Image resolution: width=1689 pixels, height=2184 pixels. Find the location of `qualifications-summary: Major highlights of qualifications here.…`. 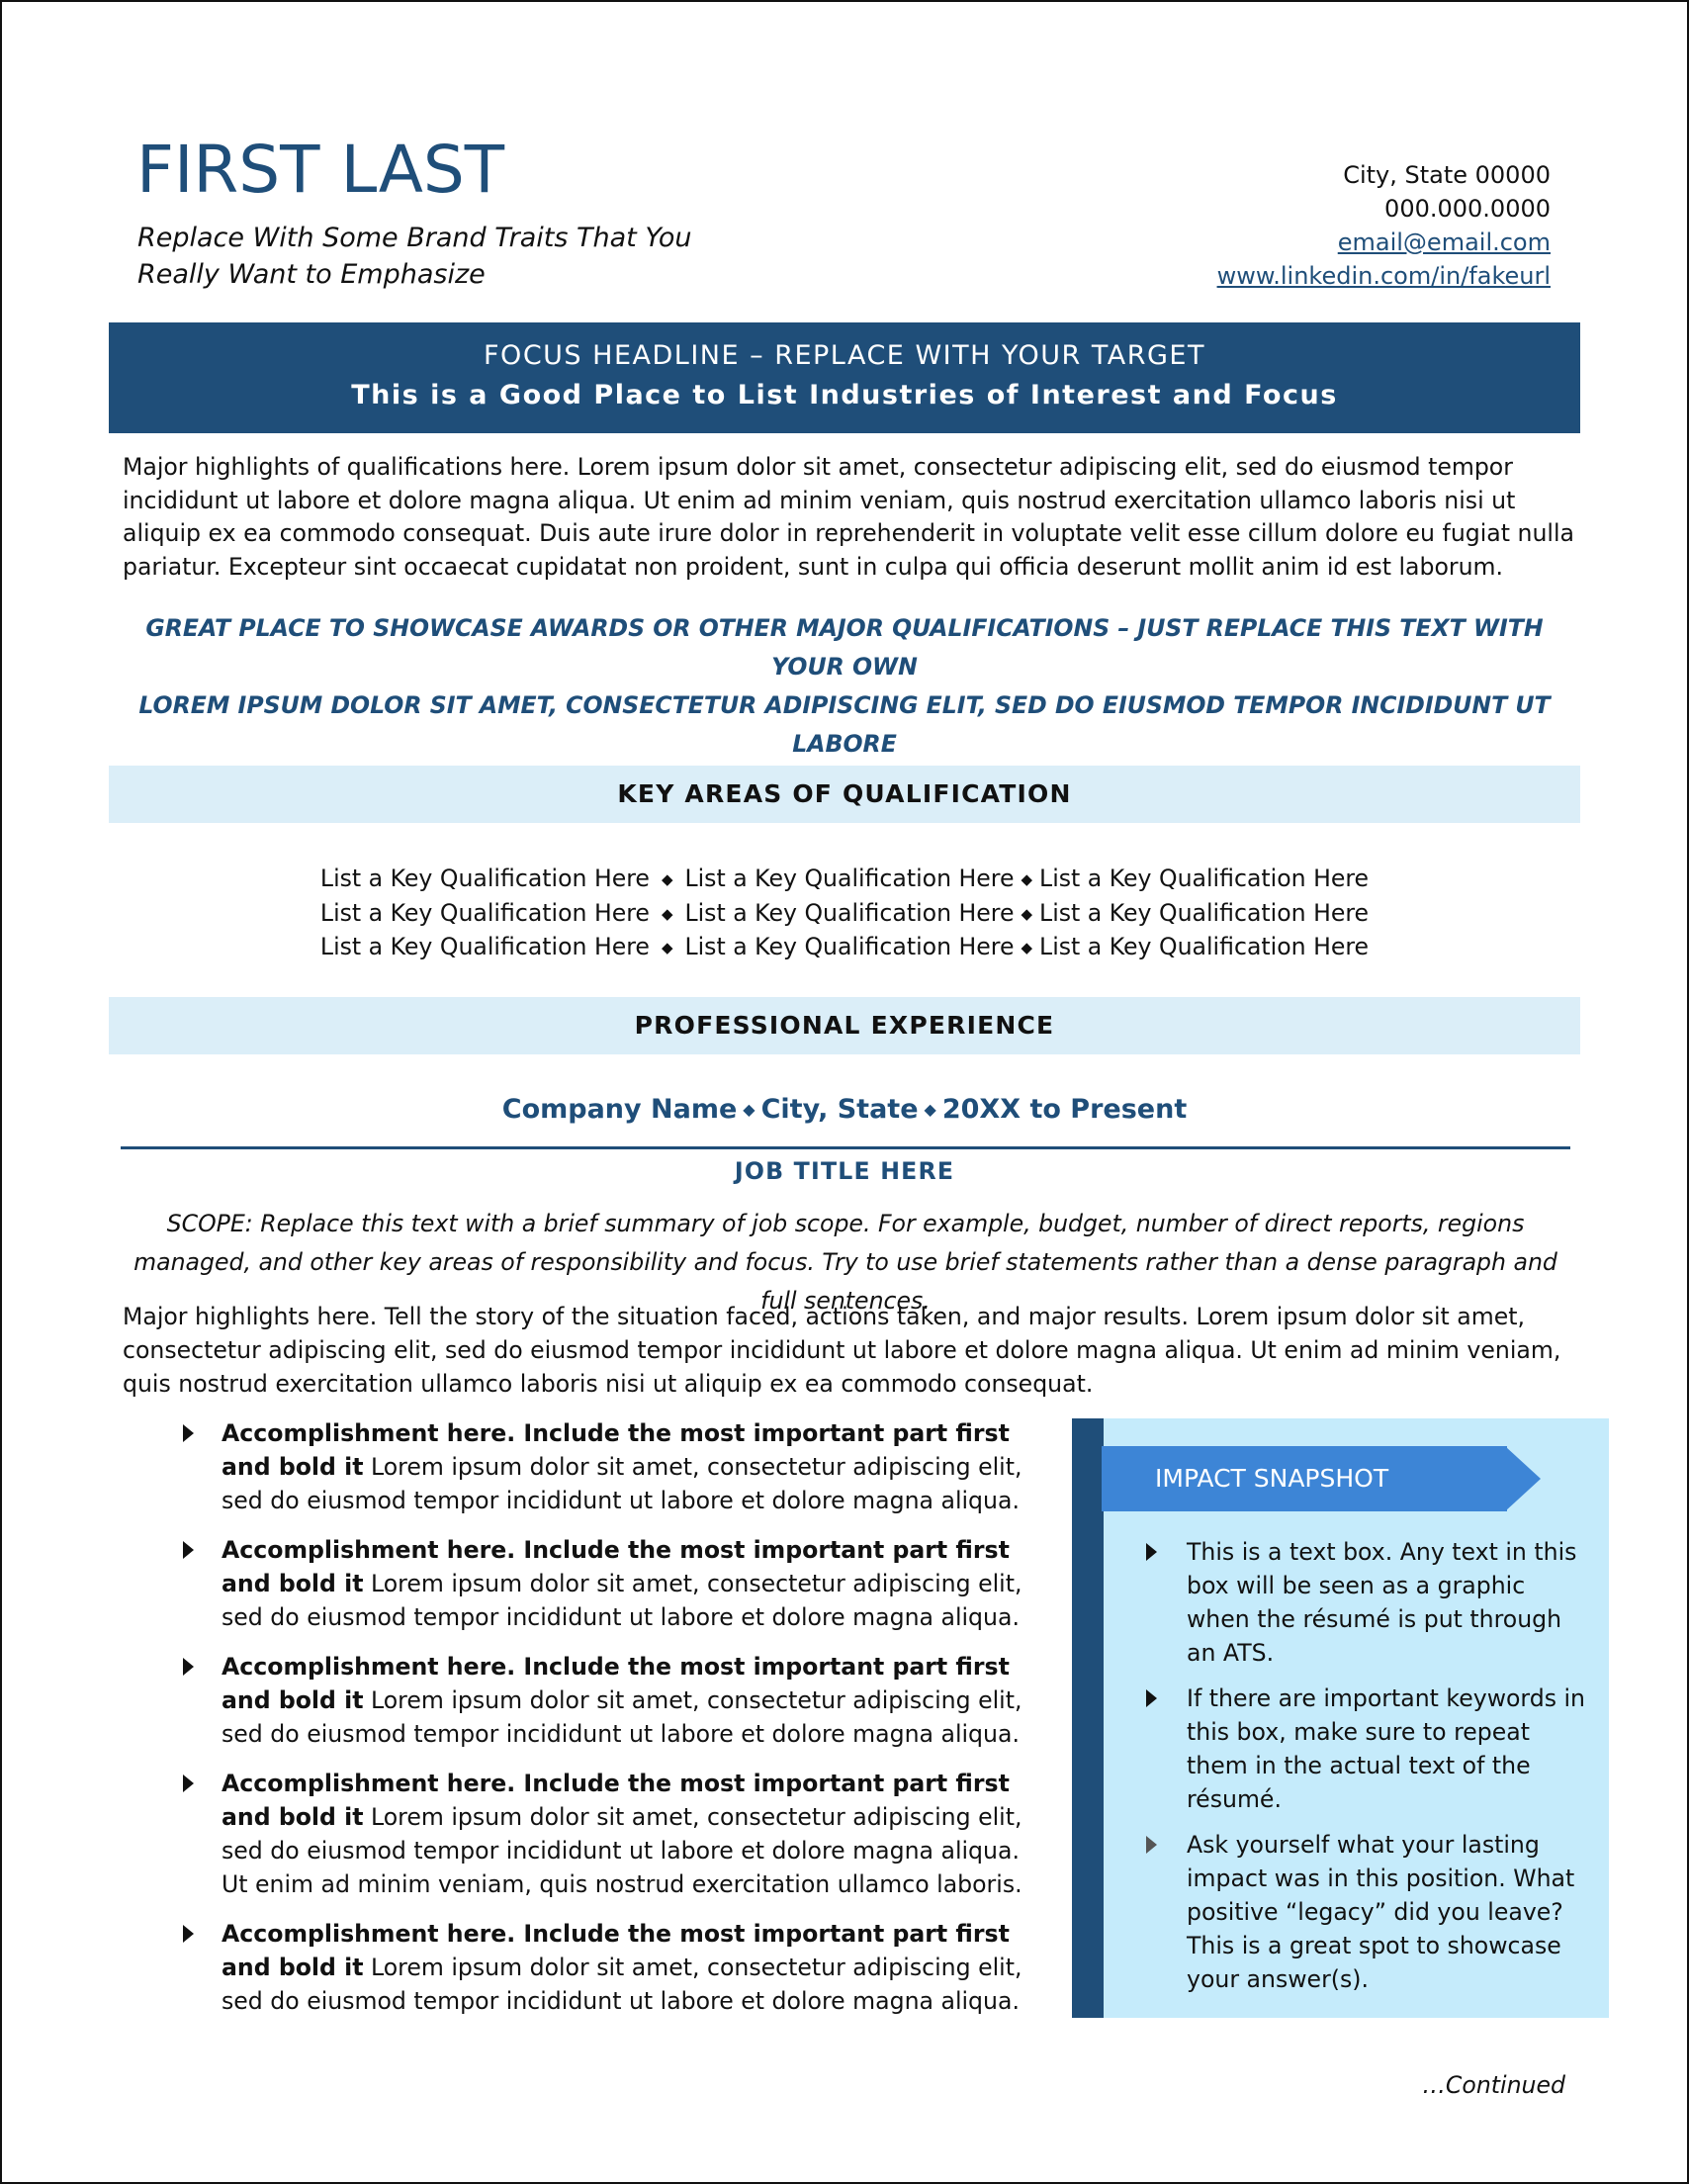

qualifications-summary: Major highlights of qualifications here.… is located at coordinates (849, 517).